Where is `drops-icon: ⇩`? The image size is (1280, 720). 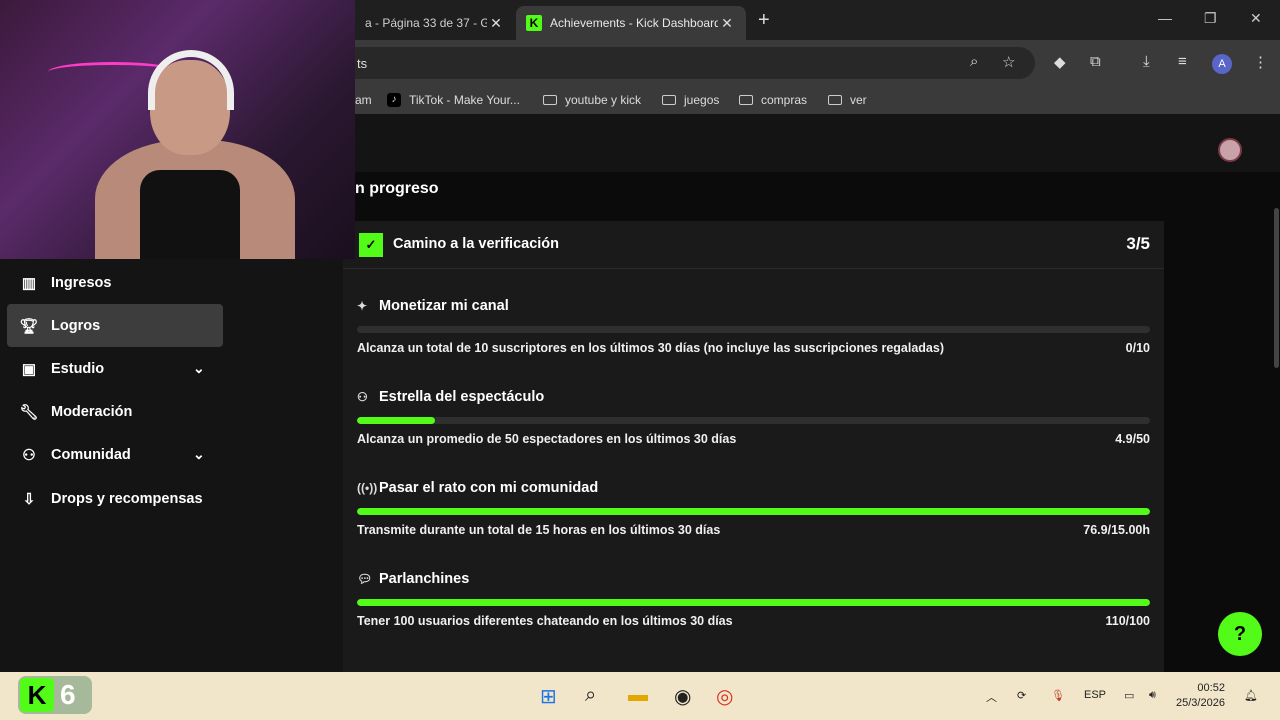
drops-icon: ⇩ is located at coordinates (29, 499).